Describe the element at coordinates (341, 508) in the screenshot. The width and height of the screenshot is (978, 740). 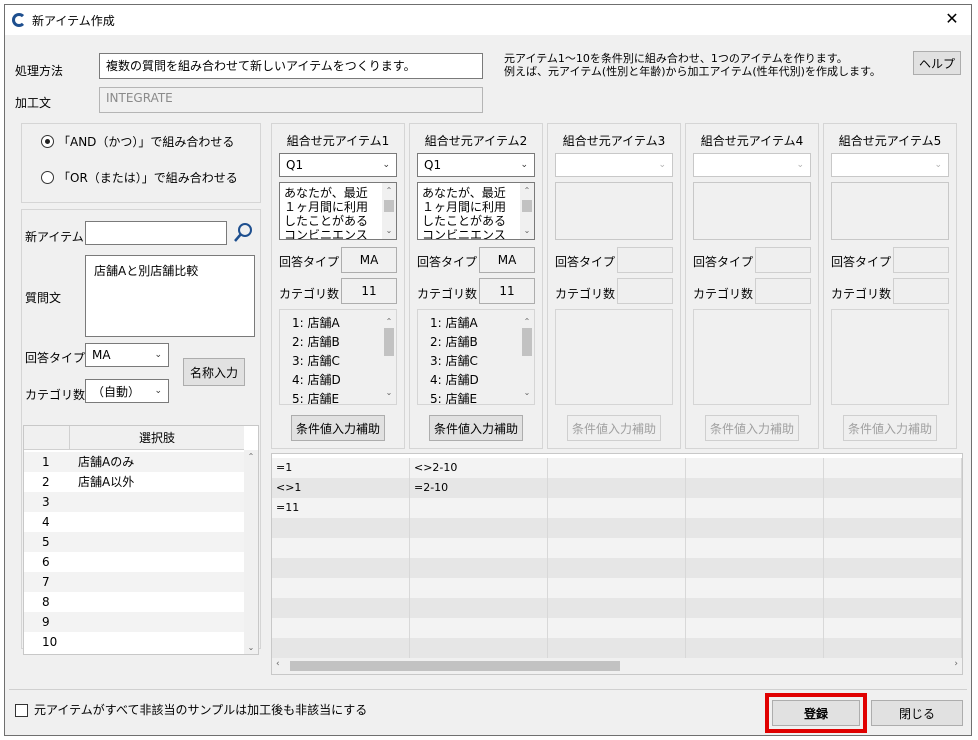
I see `condition-cell: =11` at that location.